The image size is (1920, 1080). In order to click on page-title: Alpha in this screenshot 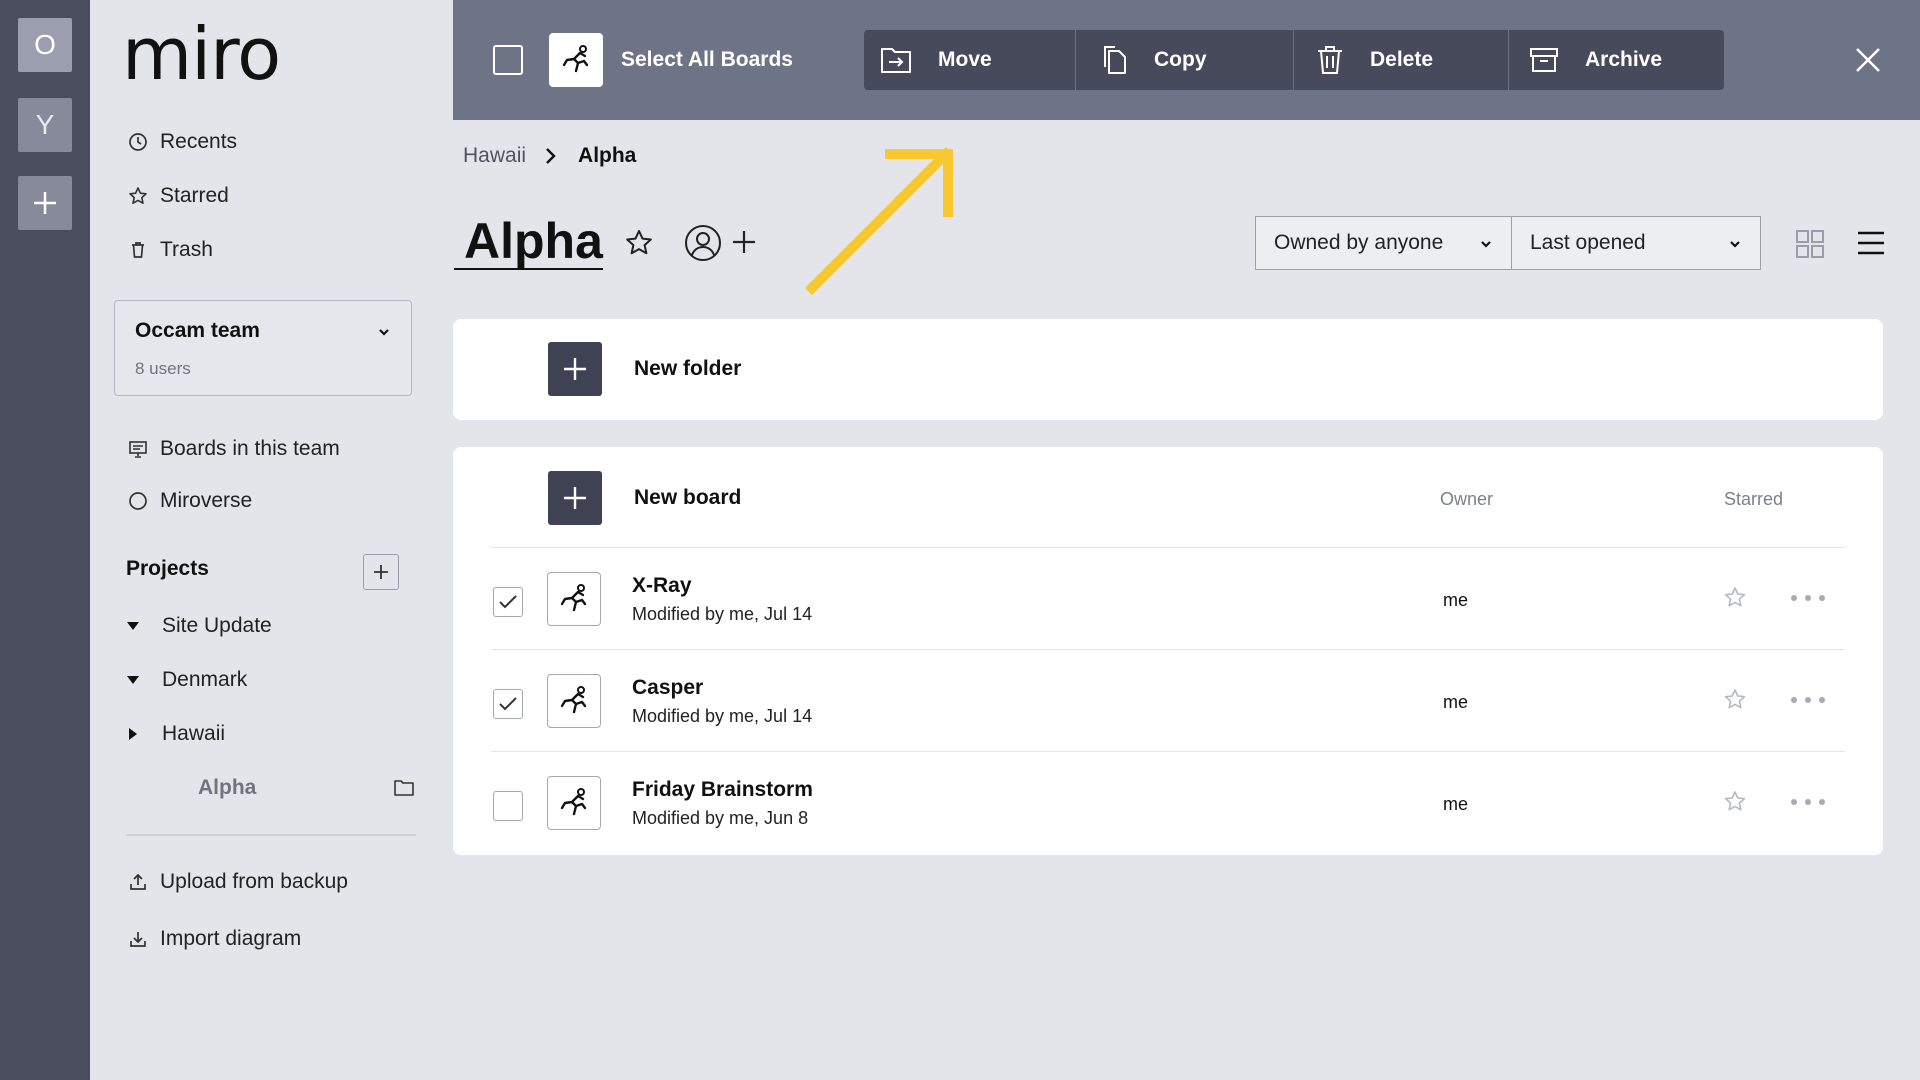, I will do `click(533, 241)`.